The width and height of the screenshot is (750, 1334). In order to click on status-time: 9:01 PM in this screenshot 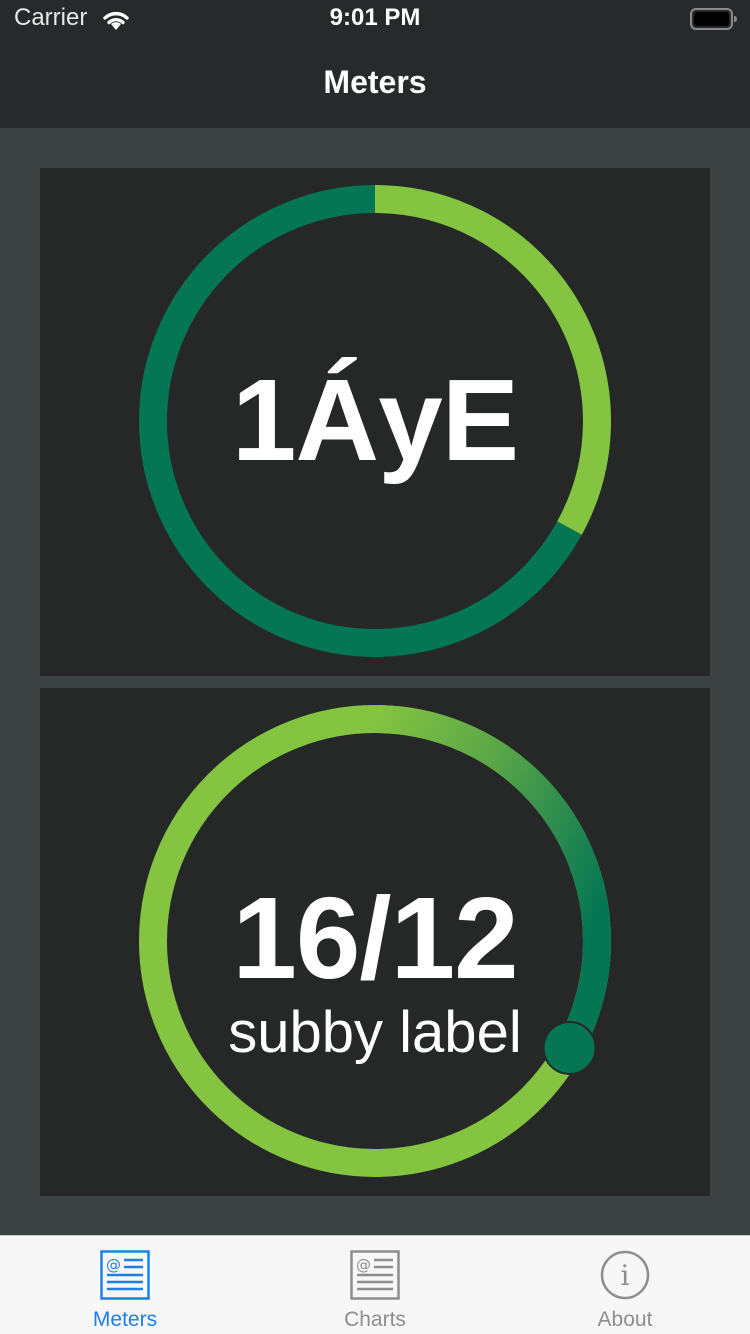, I will do `click(375, 17)`.